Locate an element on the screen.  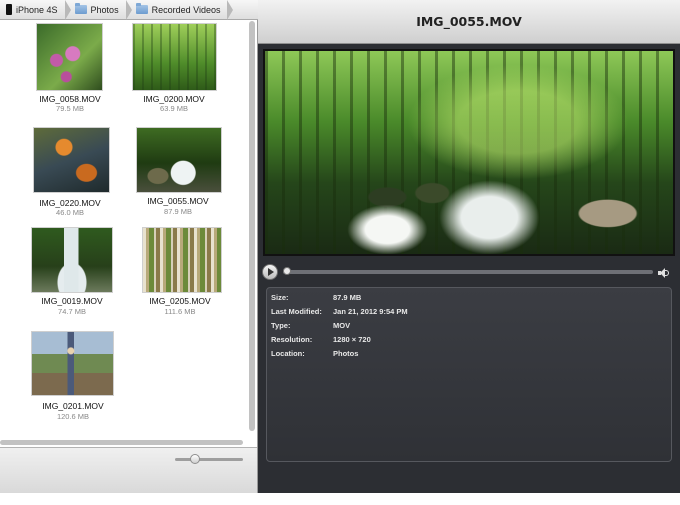
video-size: 120.6 MB is located at coordinates (73, 416).